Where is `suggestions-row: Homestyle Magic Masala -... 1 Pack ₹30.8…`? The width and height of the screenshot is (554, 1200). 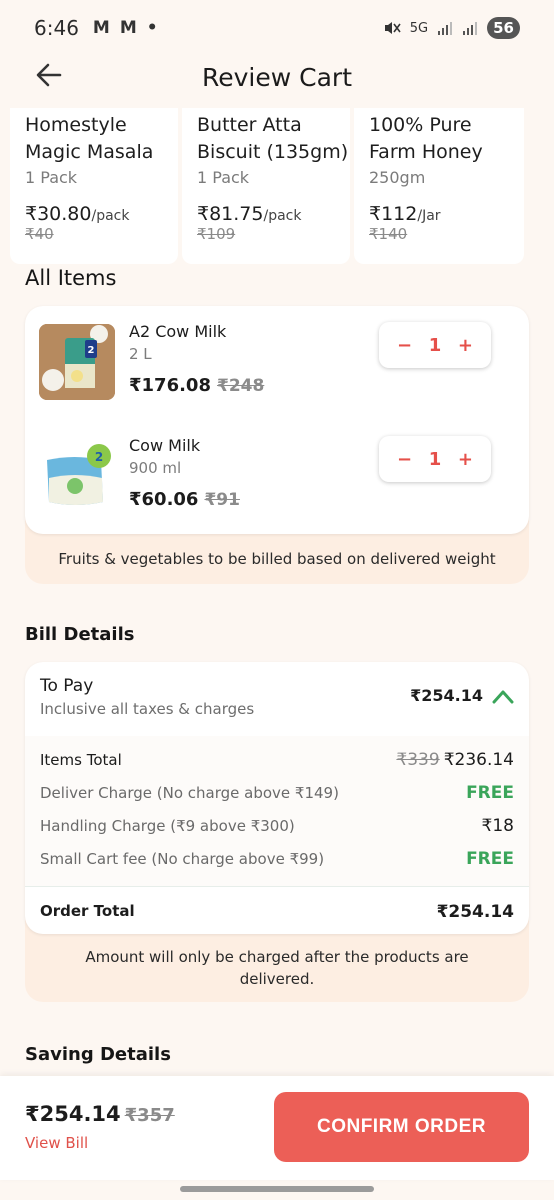
suggestions-row: Homestyle Magic Masala -... 1 Pack ₹30.8… is located at coordinates (280, 186).